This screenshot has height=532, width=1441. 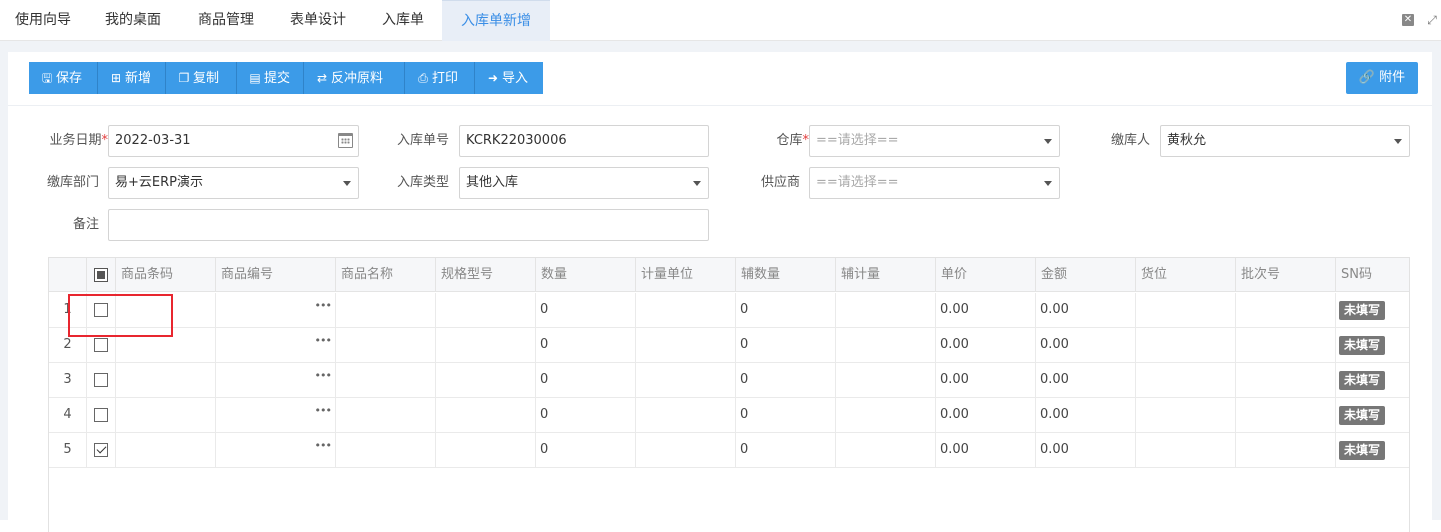 What do you see at coordinates (586, 275) in the screenshot?
I see `col-qty: 数量` at bounding box center [586, 275].